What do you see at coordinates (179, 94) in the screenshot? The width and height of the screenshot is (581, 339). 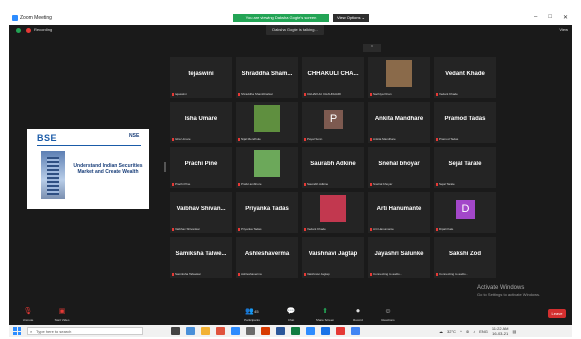 I see `participant-label: tejaswini` at bounding box center [179, 94].